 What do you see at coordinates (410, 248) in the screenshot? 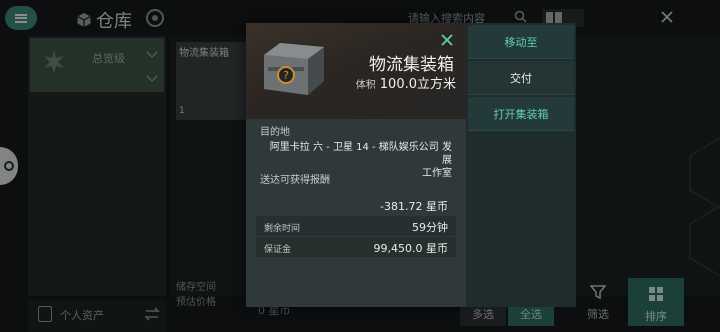
I see `deposit-value: 99,450.0 星币` at bounding box center [410, 248].